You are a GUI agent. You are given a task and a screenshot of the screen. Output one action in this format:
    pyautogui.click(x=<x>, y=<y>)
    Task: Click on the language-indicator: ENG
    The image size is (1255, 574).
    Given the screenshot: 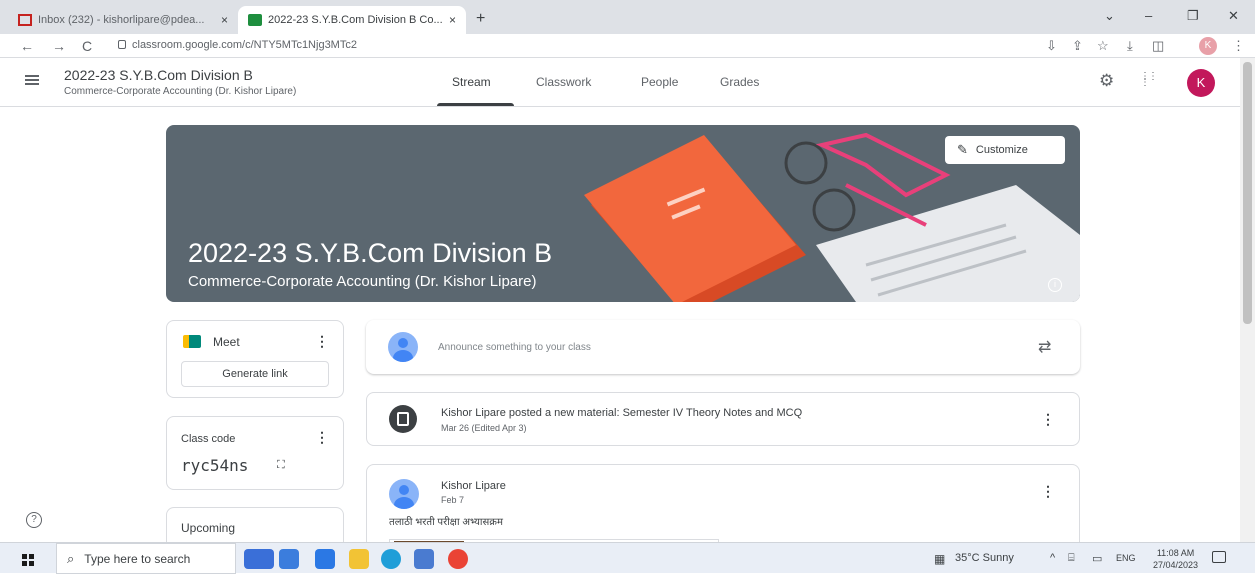 What is the action you would take?
    pyautogui.click(x=1126, y=558)
    